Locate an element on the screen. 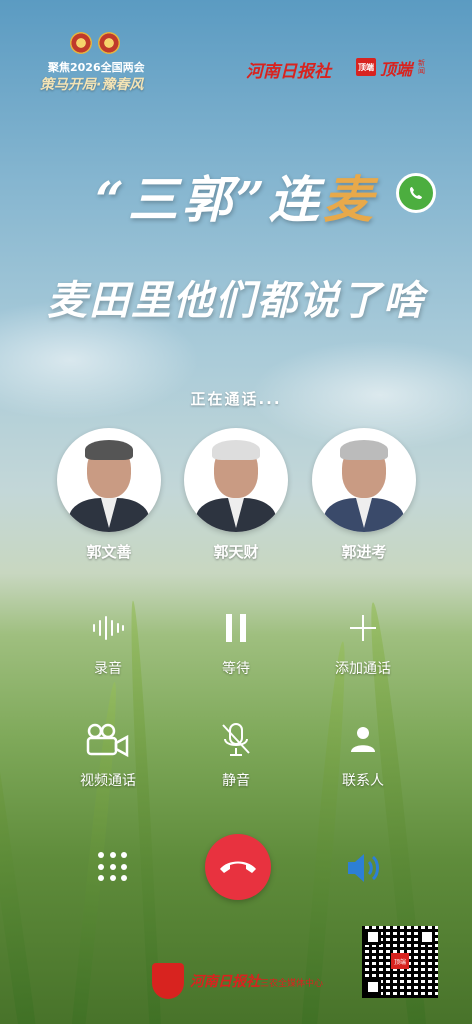  cppcc-emblem-icon is located at coordinates (109, 43).